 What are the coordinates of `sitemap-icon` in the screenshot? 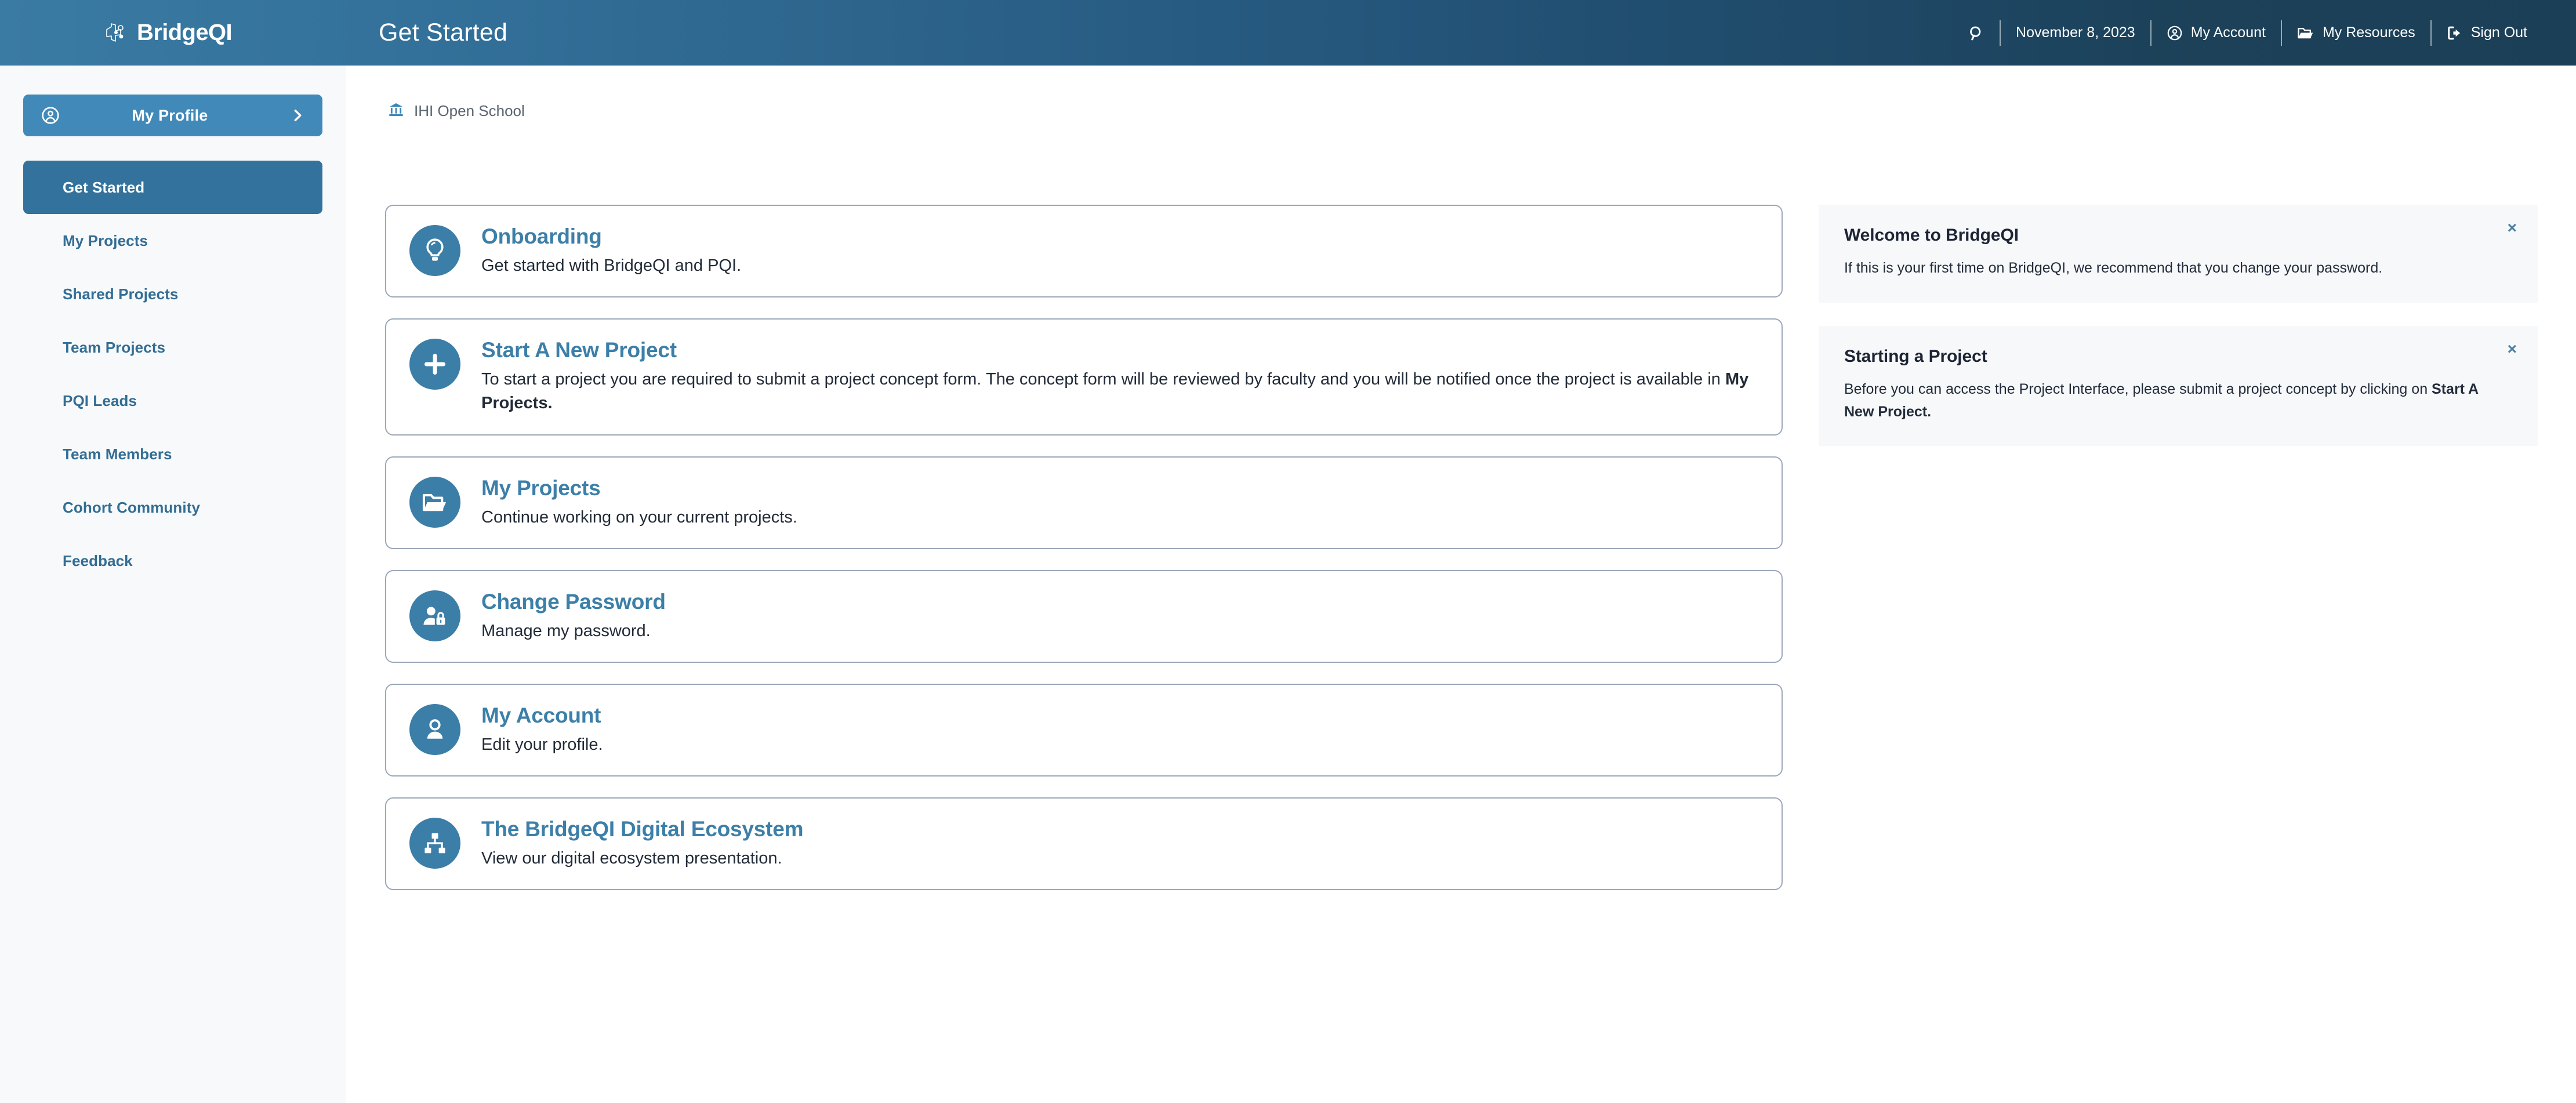 It's located at (434, 843).